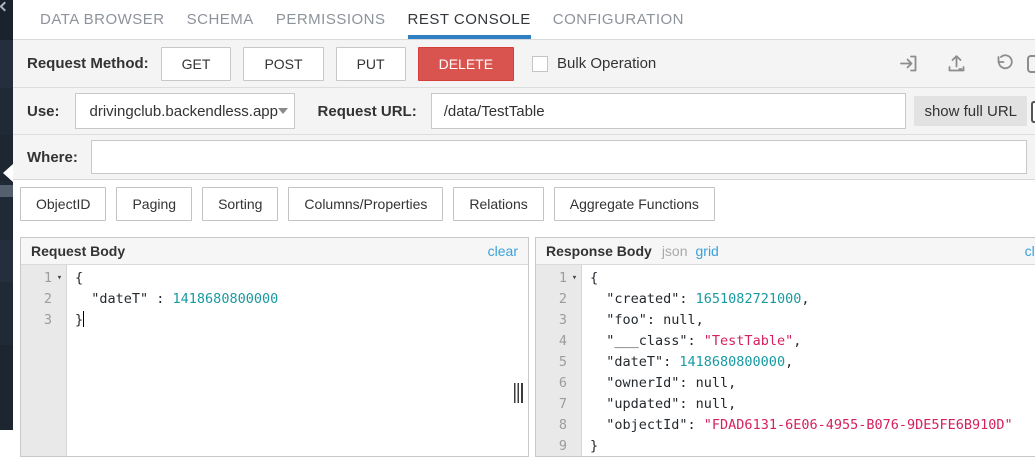 The height and width of the screenshot is (457, 1035). What do you see at coordinates (1033, 112) in the screenshot?
I see `clipped-button` at bounding box center [1033, 112].